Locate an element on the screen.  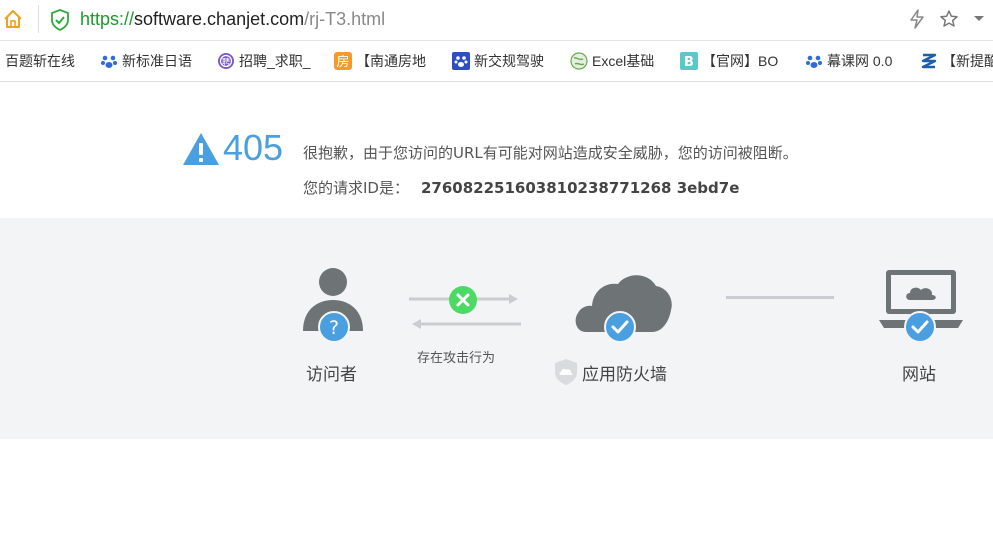
bookmark-item: 【新提酷 is located at coordinates (956, 61).